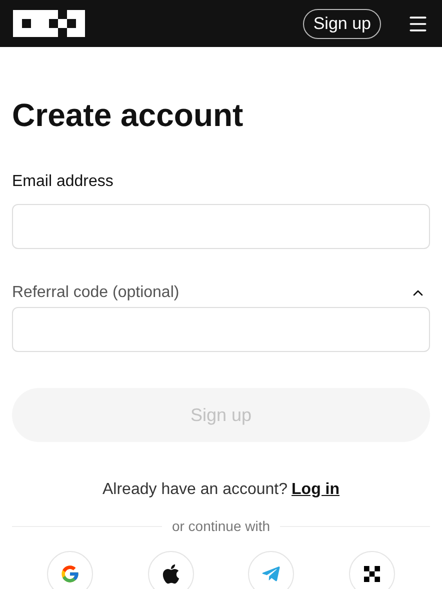 The height and width of the screenshot is (589, 442). What do you see at coordinates (372, 574) in the screenshot?
I see `checkered-icon` at bounding box center [372, 574].